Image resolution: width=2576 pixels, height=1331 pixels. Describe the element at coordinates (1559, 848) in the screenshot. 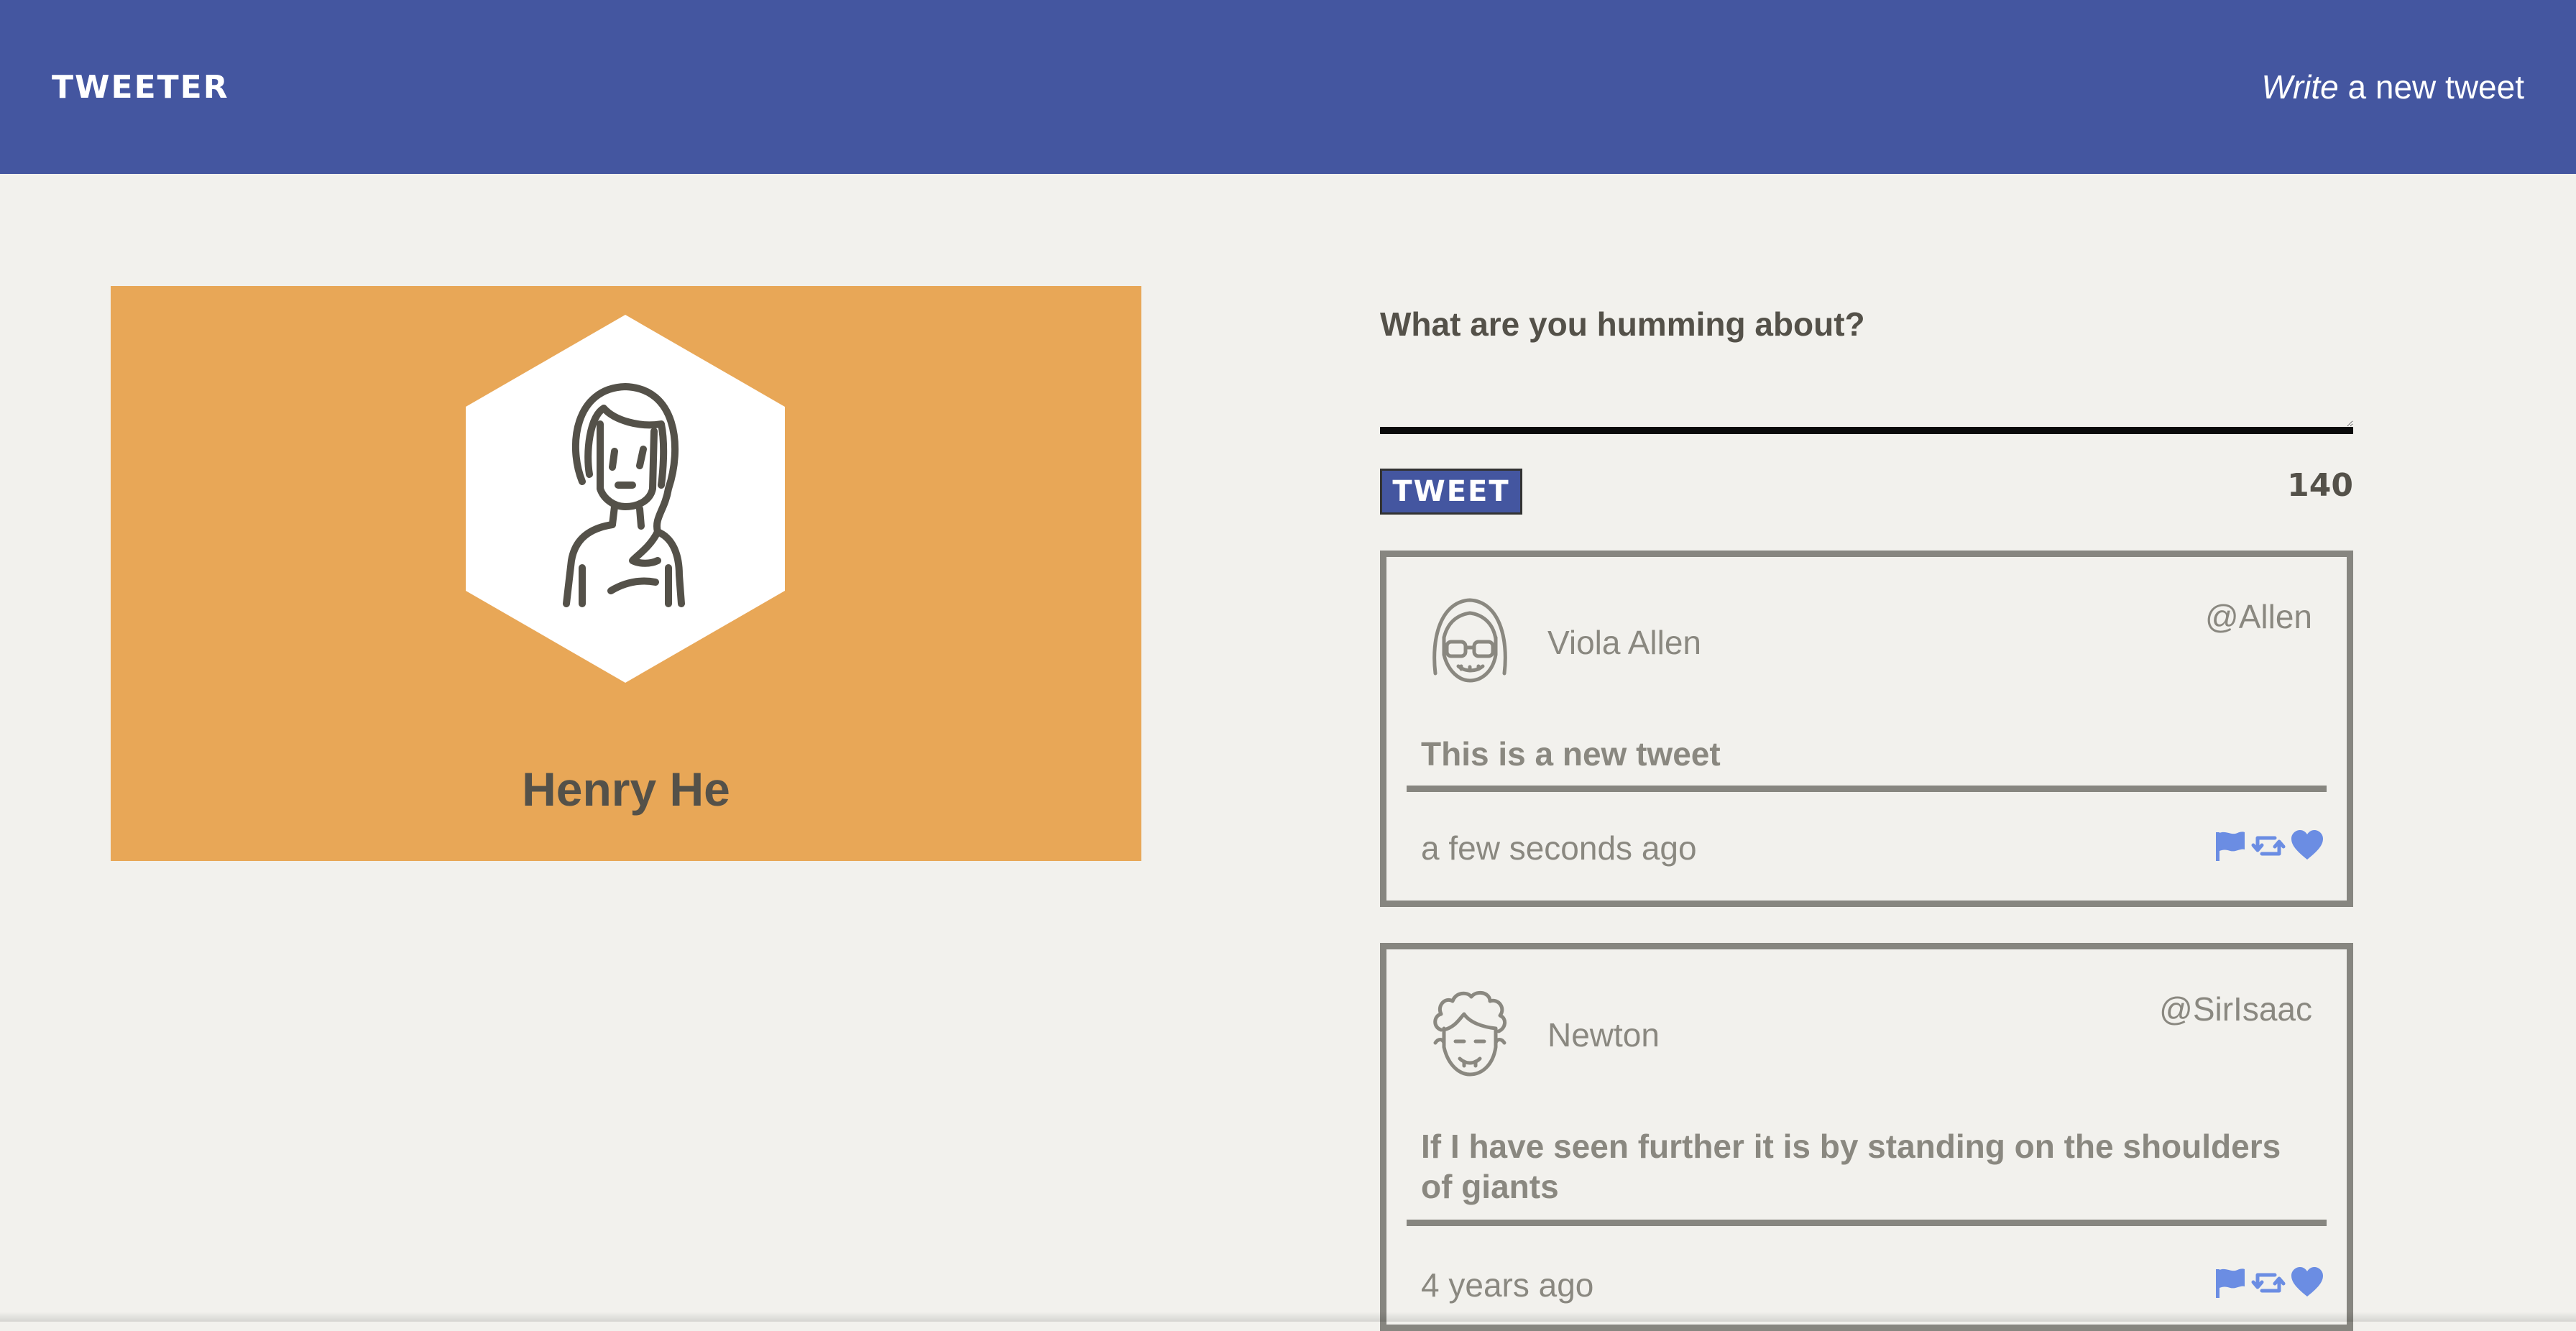

I see `tweet-timestamp: a few seconds ago` at that location.